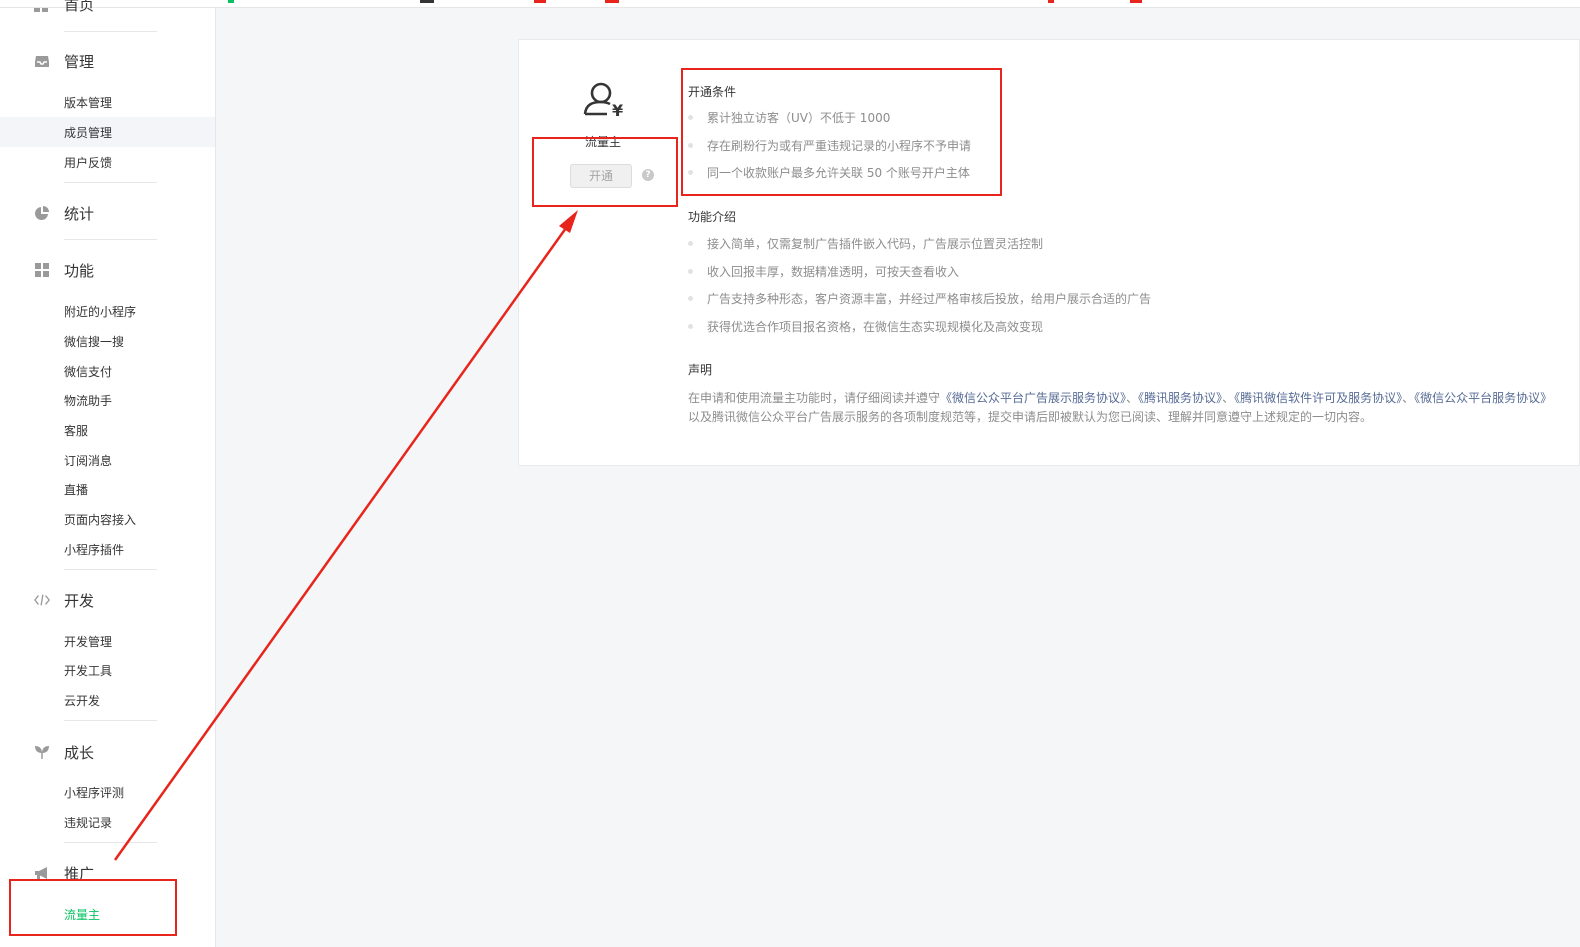 The width and height of the screenshot is (1580, 947). I want to click on sidebar-item-members: 成员管理, so click(107, 132).